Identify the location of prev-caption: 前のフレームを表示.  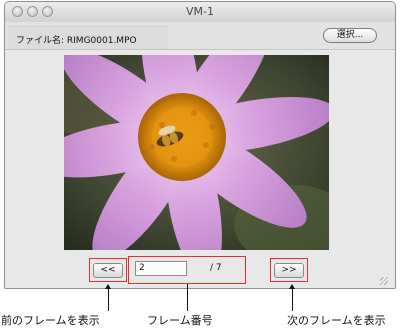
(50, 320).